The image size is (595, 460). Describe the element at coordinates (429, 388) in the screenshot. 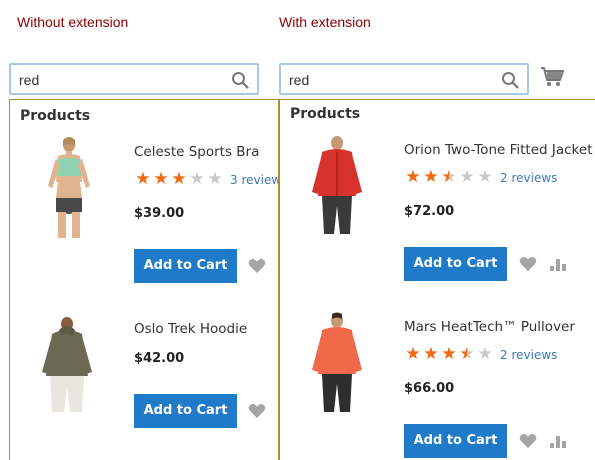

I see `product-price: $66.00` at that location.